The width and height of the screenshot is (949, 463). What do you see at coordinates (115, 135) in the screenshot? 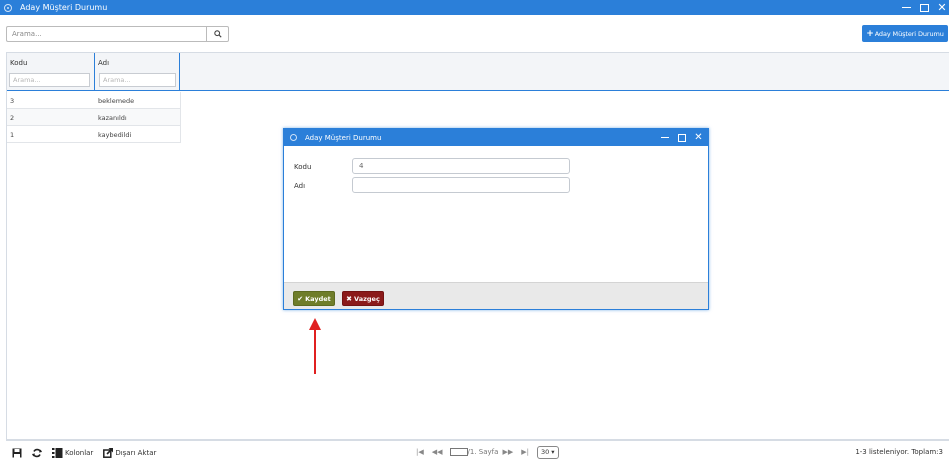
I see `cell-adi: kaybedildi` at bounding box center [115, 135].